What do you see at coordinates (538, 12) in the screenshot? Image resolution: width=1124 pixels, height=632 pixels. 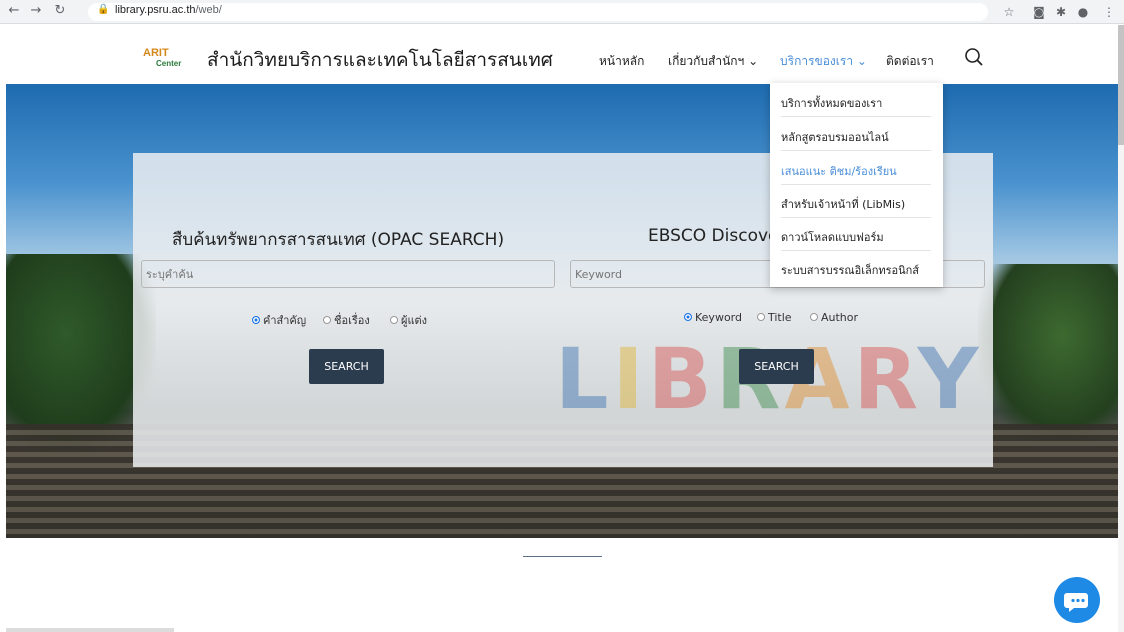 I see `address-bar` at bounding box center [538, 12].